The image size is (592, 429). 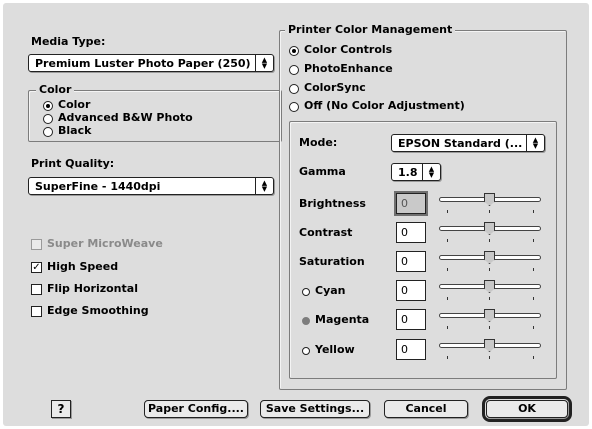 What do you see at coordinates (426, 409) in the screenshot?
I see `cancel-button: Cancel` at bounding box center [426, 409].